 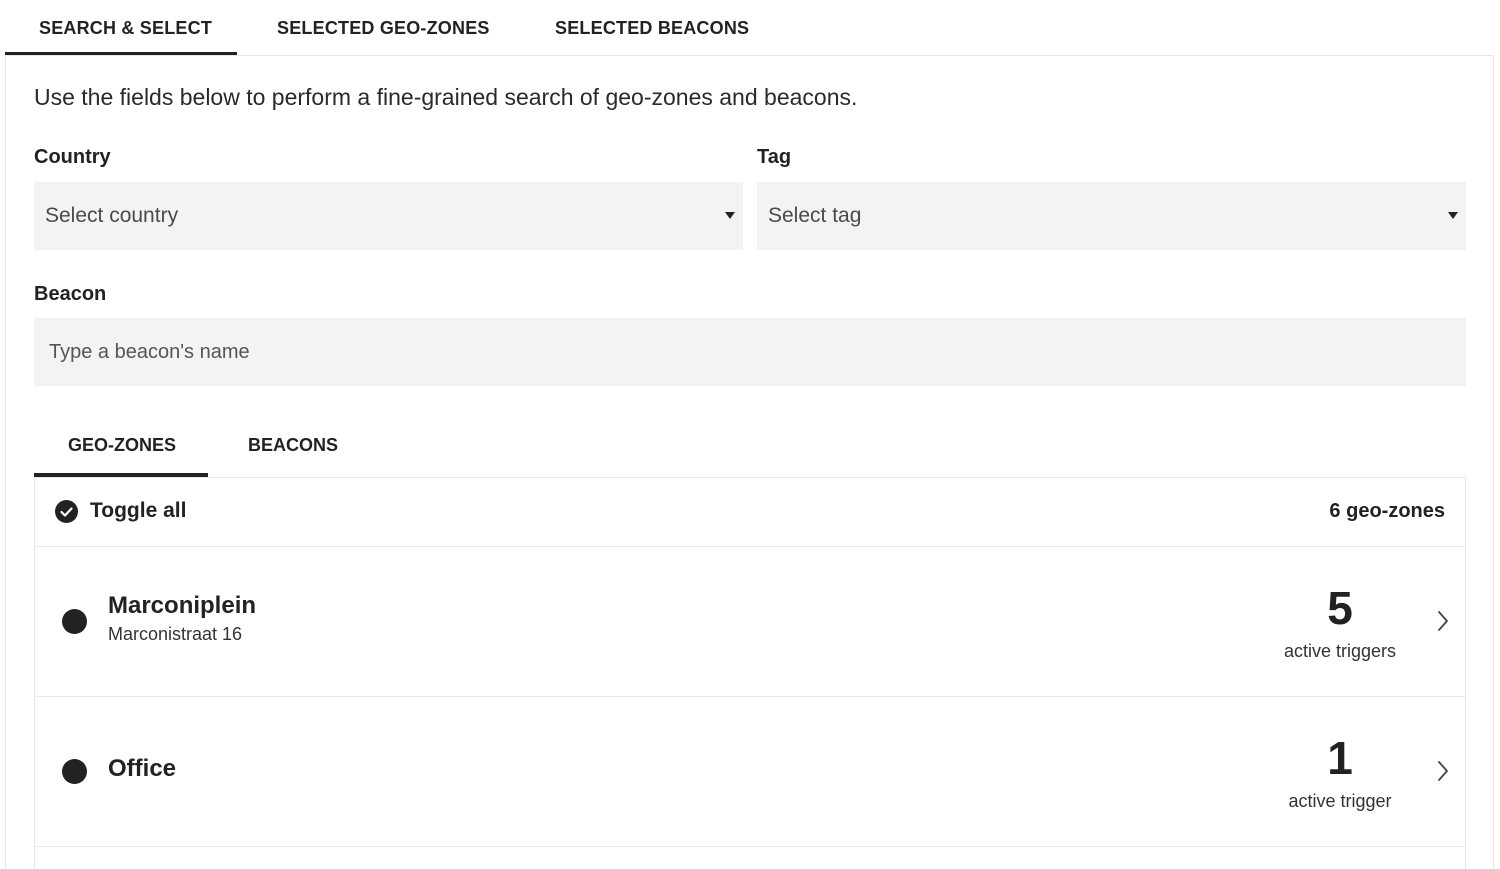 What do you see at coordinates (1340, 758) in the screenshot?
I see `trigger-count: 1` at bounding box center [1340, 758].